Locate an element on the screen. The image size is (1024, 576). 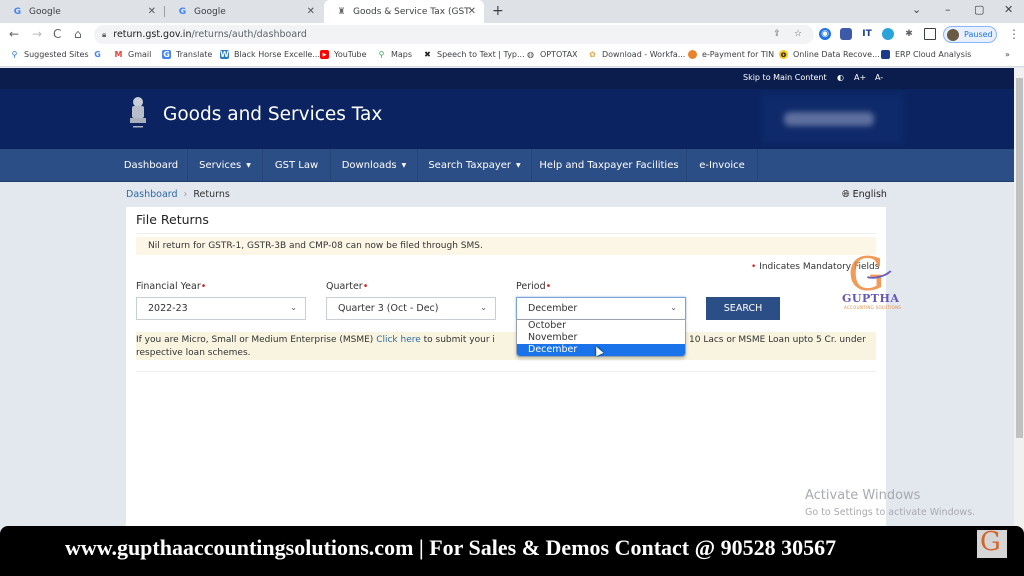
quarter-label: Quarter• is located at coordinates (347, 286).